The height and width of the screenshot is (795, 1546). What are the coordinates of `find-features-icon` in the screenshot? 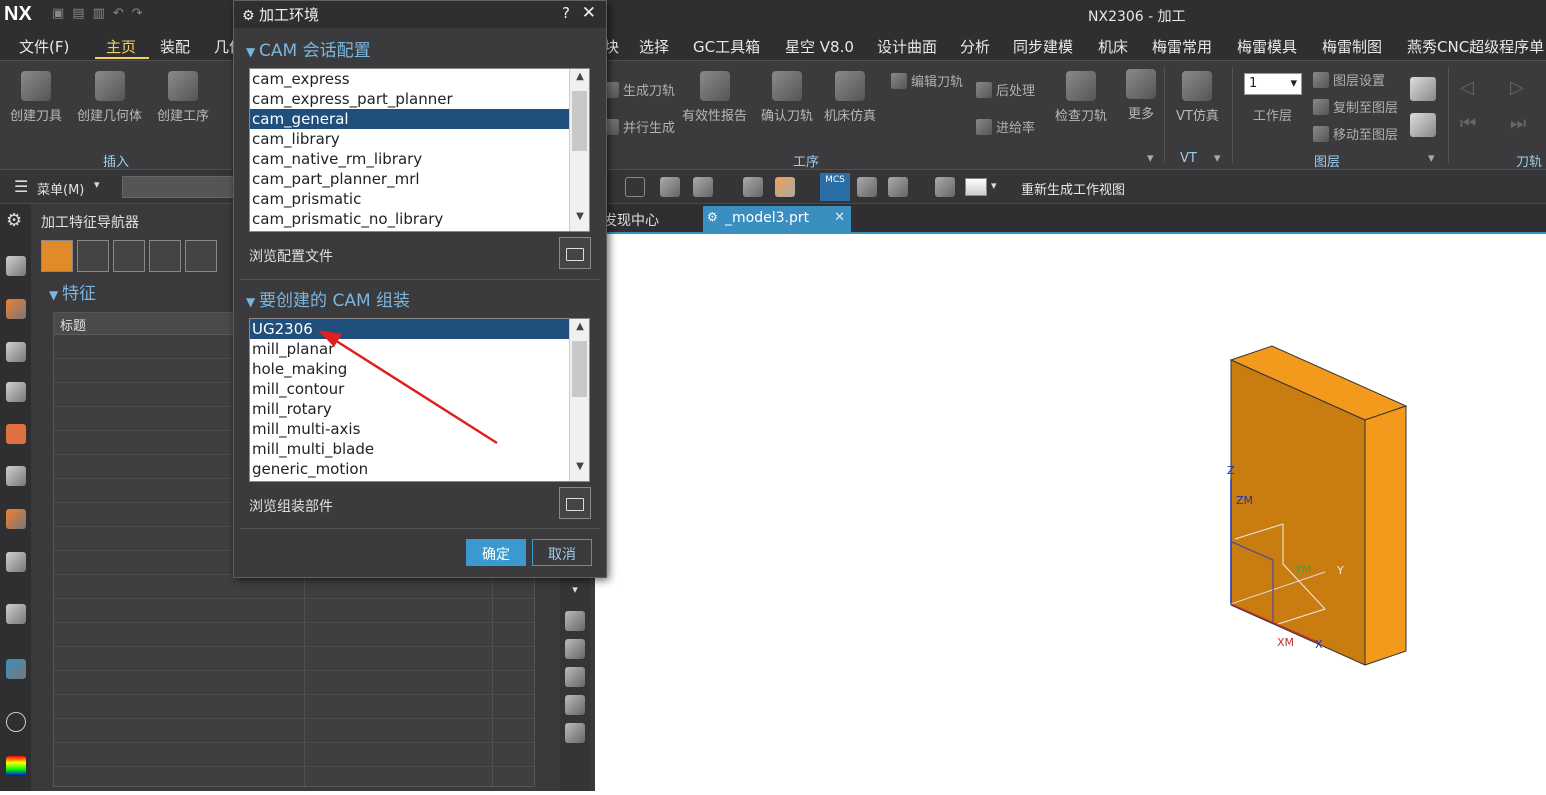 It's located at (57, 256).